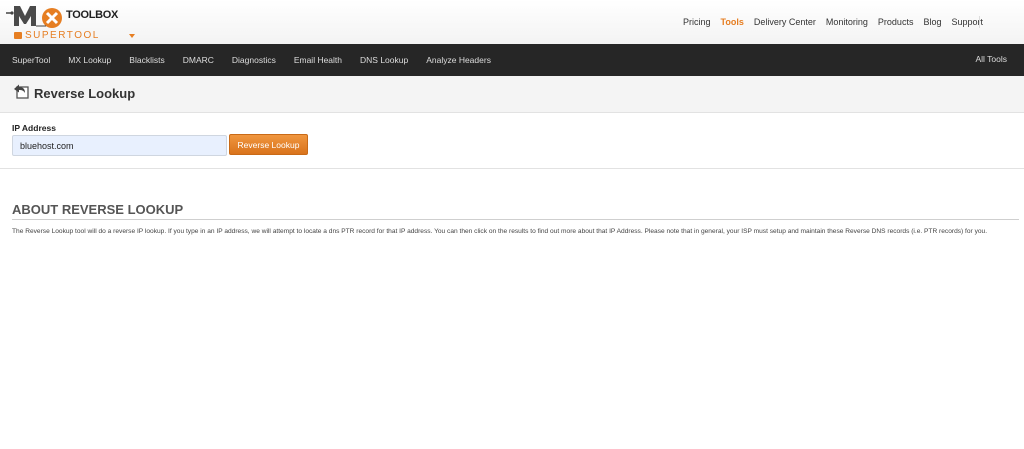 The image size is (1024, 449). Describe the element at coordinates (896, 22) in the screenshot. I see `nav-products: Products` at that location.